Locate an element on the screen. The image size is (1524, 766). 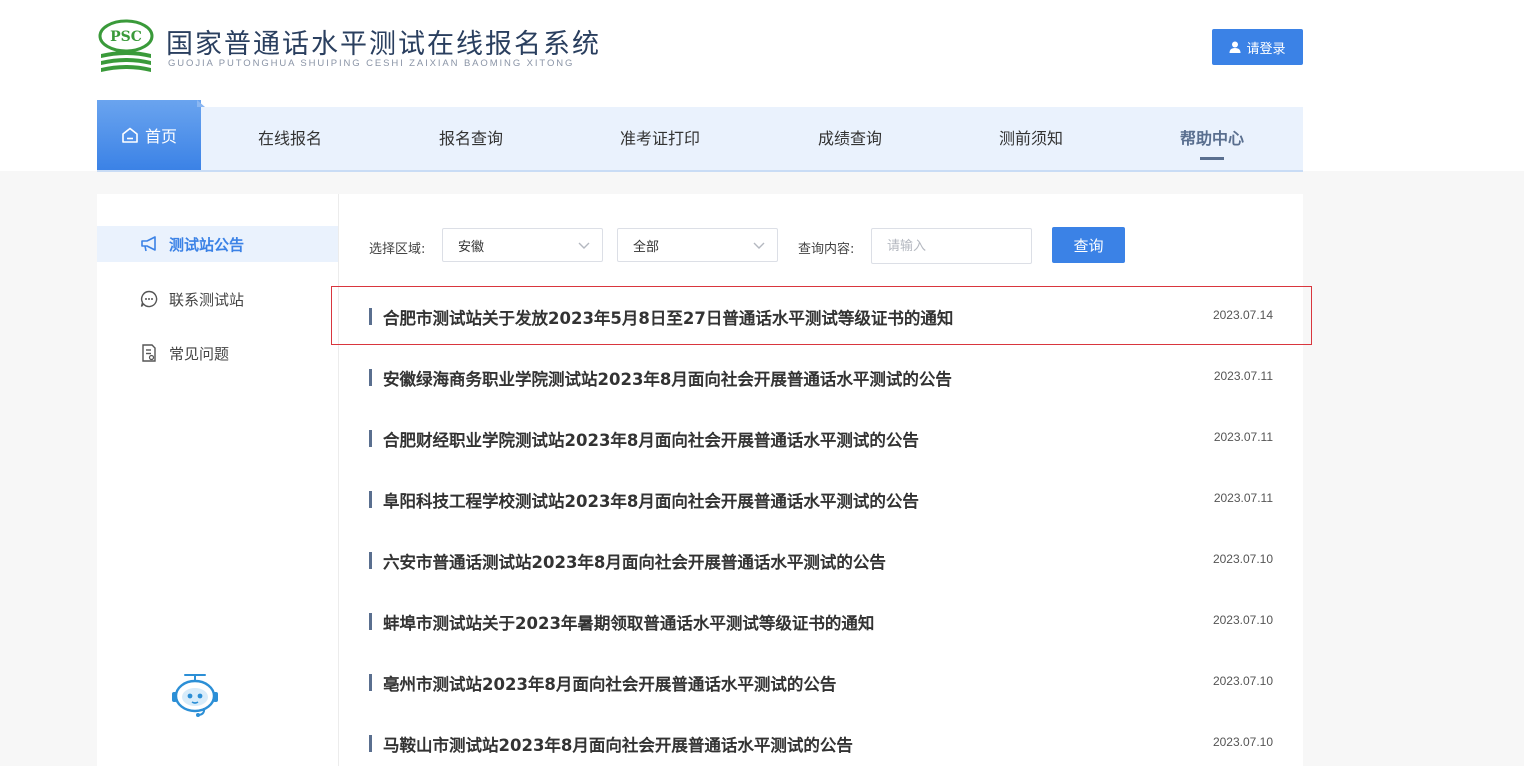
region-select: 安徽 is located at coordinates (522, 245).